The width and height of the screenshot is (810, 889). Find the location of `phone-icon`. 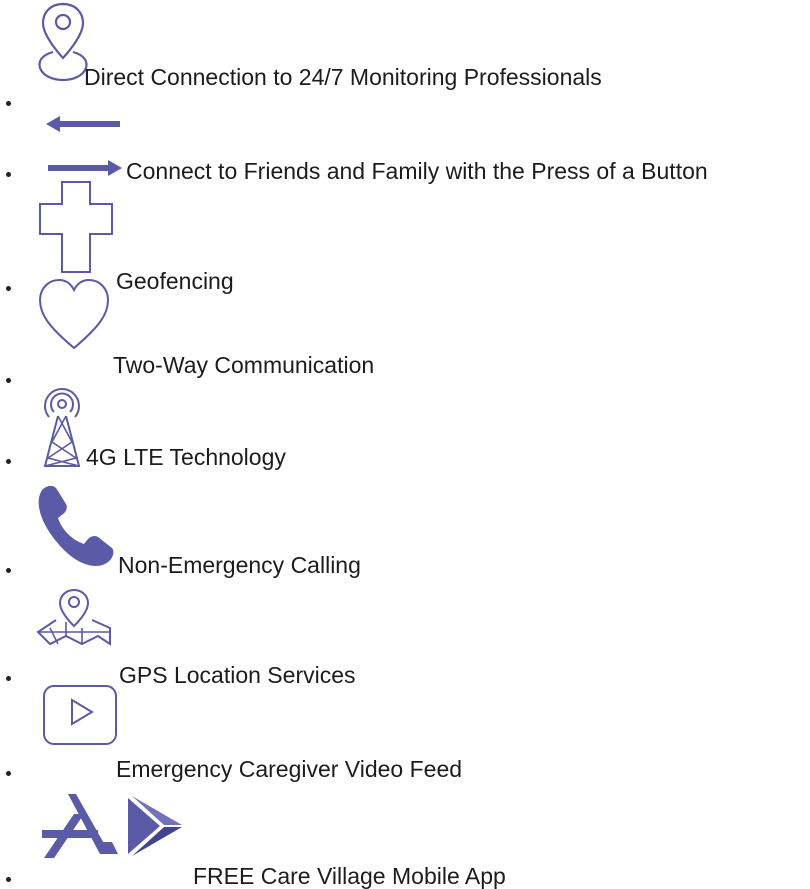

phone-icon is located at coordinates (75, 526).